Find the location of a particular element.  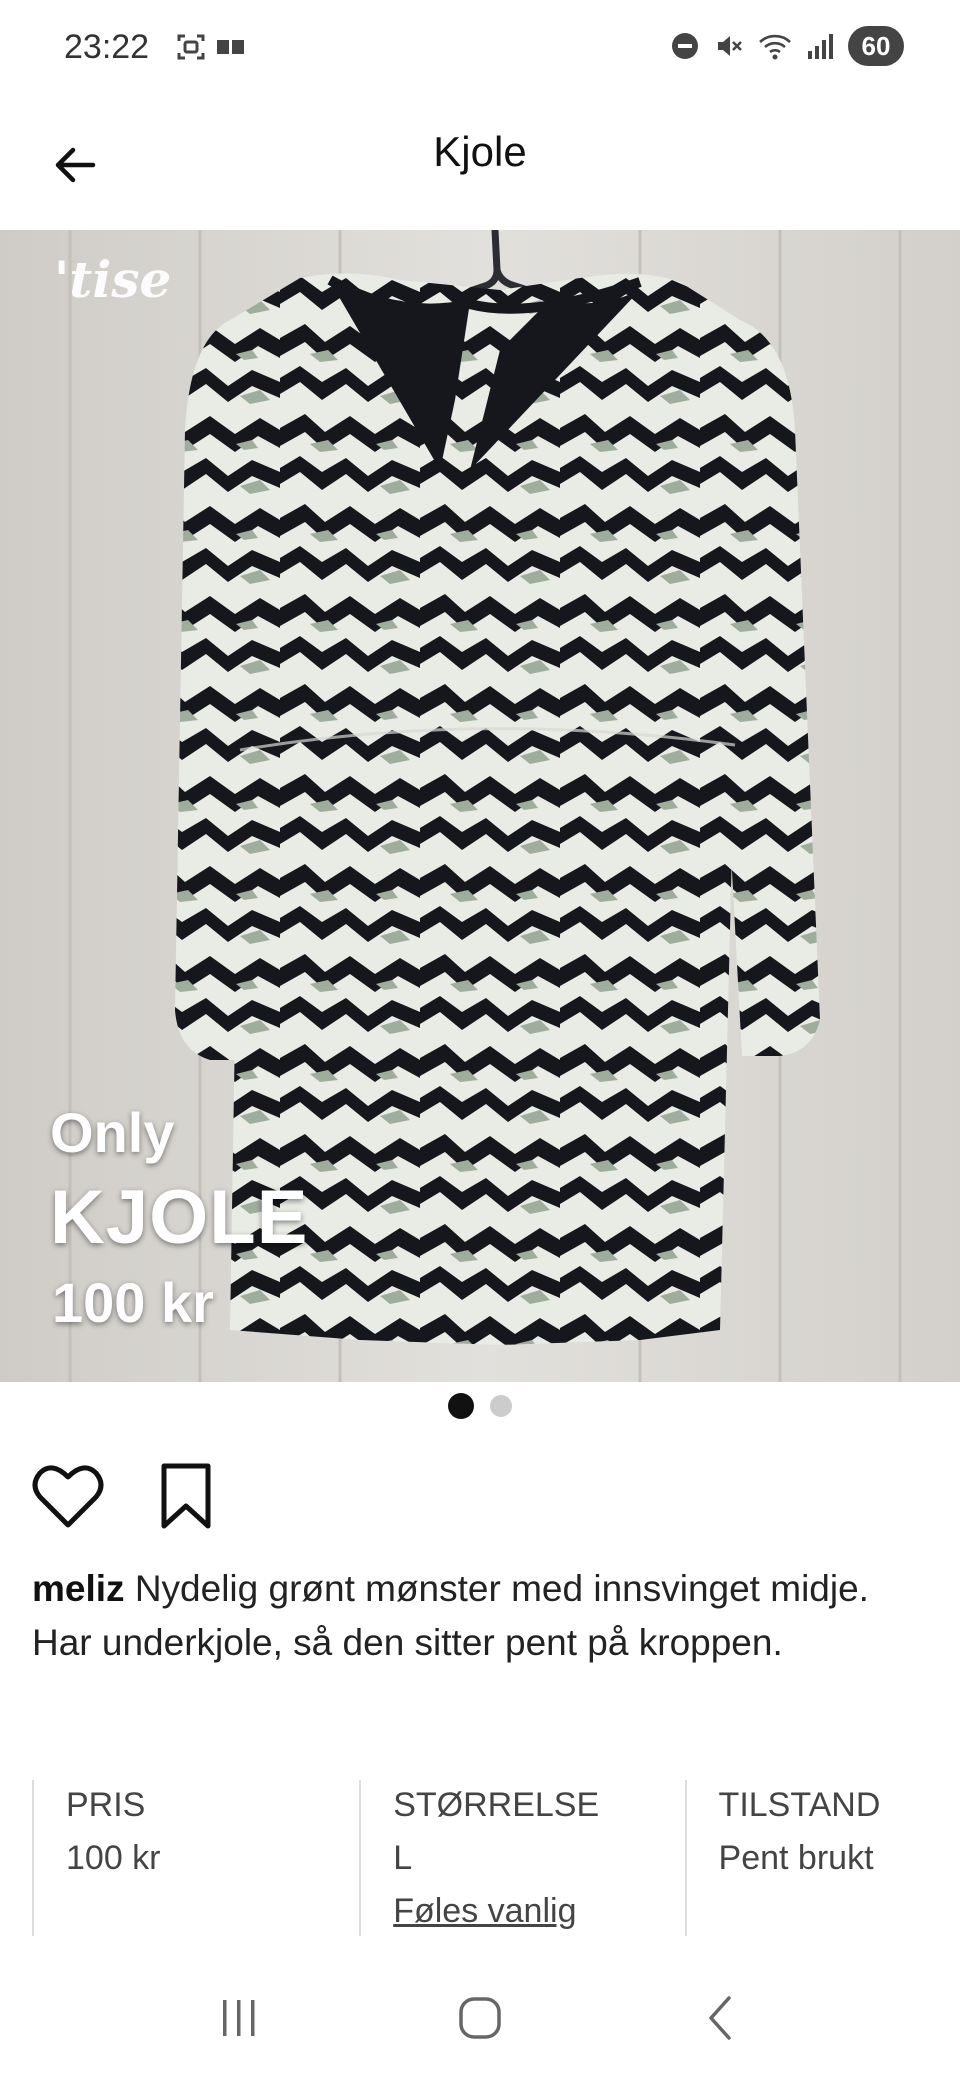

condition-value: Pent brukt is located at coordinates (796, 1858).